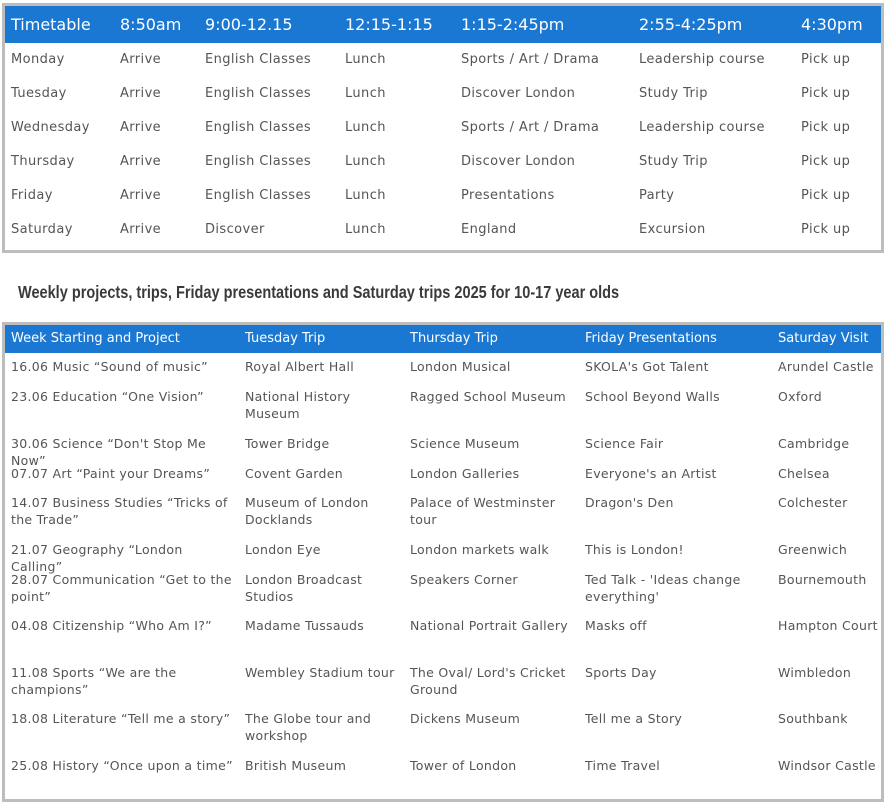  I want to click on timetable-header-cell: 2:55-4:25pm, so click(691, 24).